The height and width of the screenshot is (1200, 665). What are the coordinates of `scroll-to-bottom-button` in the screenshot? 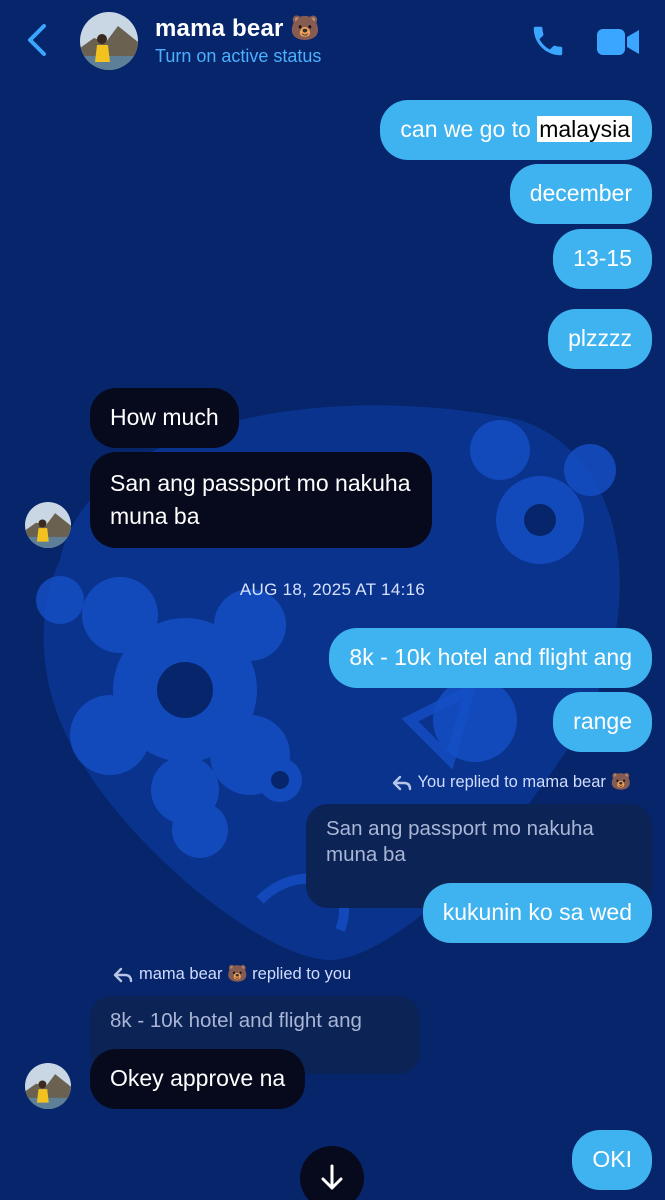 It's located at (332, 1173).